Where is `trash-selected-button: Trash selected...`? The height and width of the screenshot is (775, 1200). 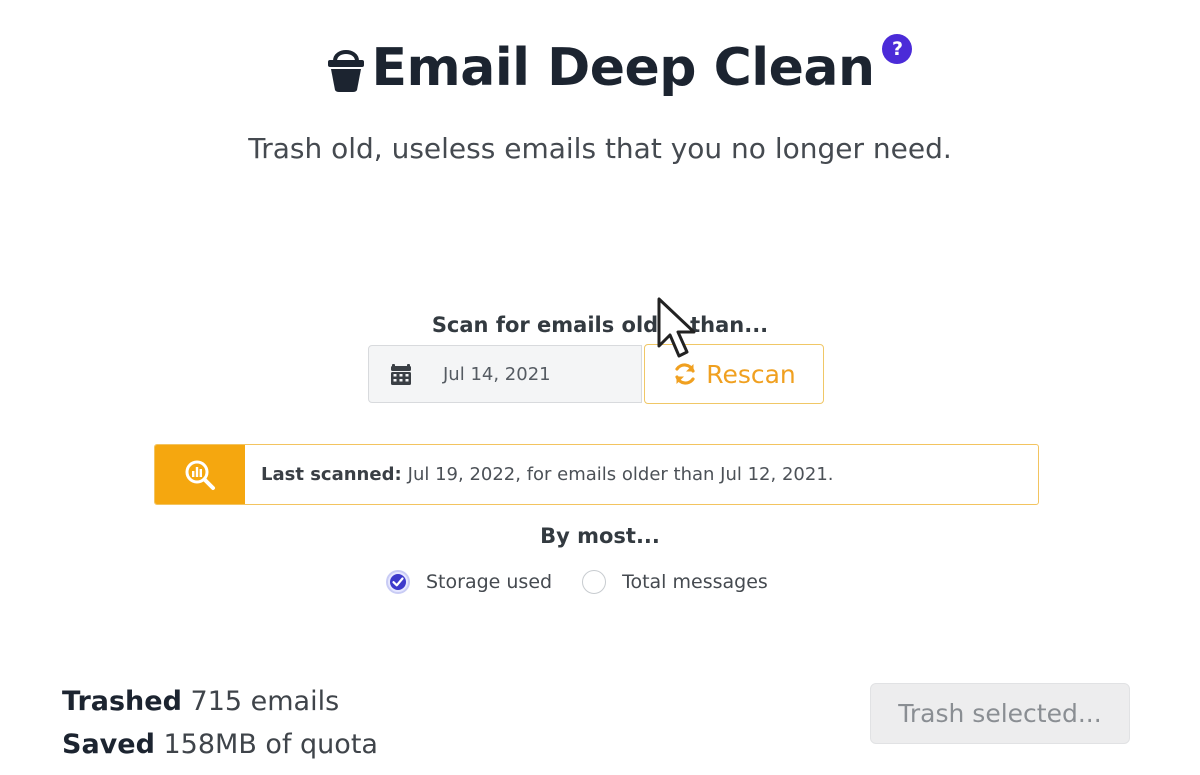
trash-selected-button: Trash selected... is located at coordinates (1000, 713).